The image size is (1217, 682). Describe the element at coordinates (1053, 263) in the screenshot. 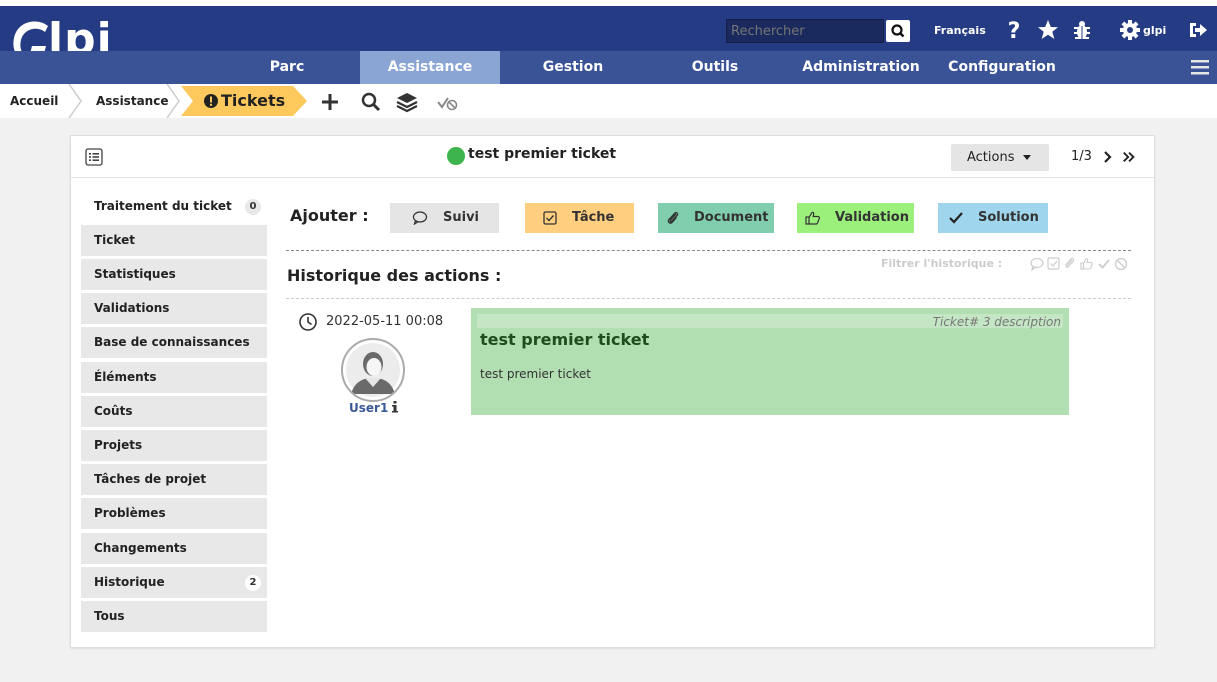

I see `filter-task-icon` at that location.